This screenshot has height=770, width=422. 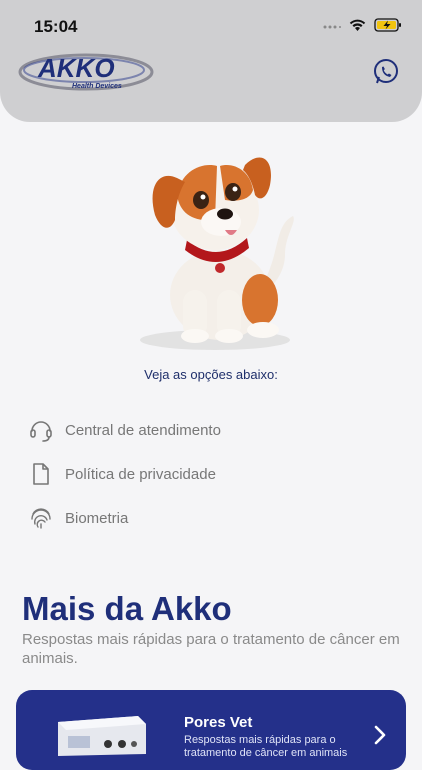 I want to click on status-icons, so click(x=362, y=25).